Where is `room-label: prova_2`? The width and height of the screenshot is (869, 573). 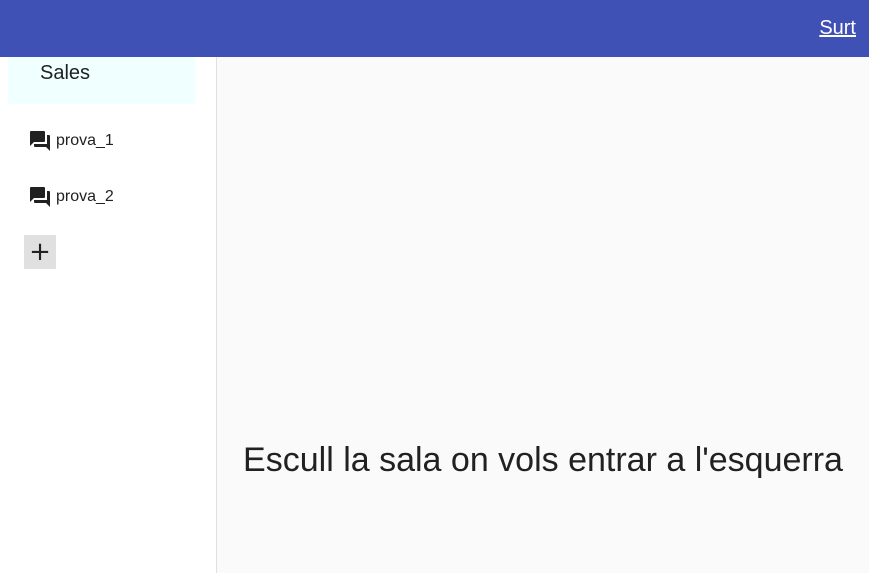
room-label: prova_2 is located at coordinates (85, 196).